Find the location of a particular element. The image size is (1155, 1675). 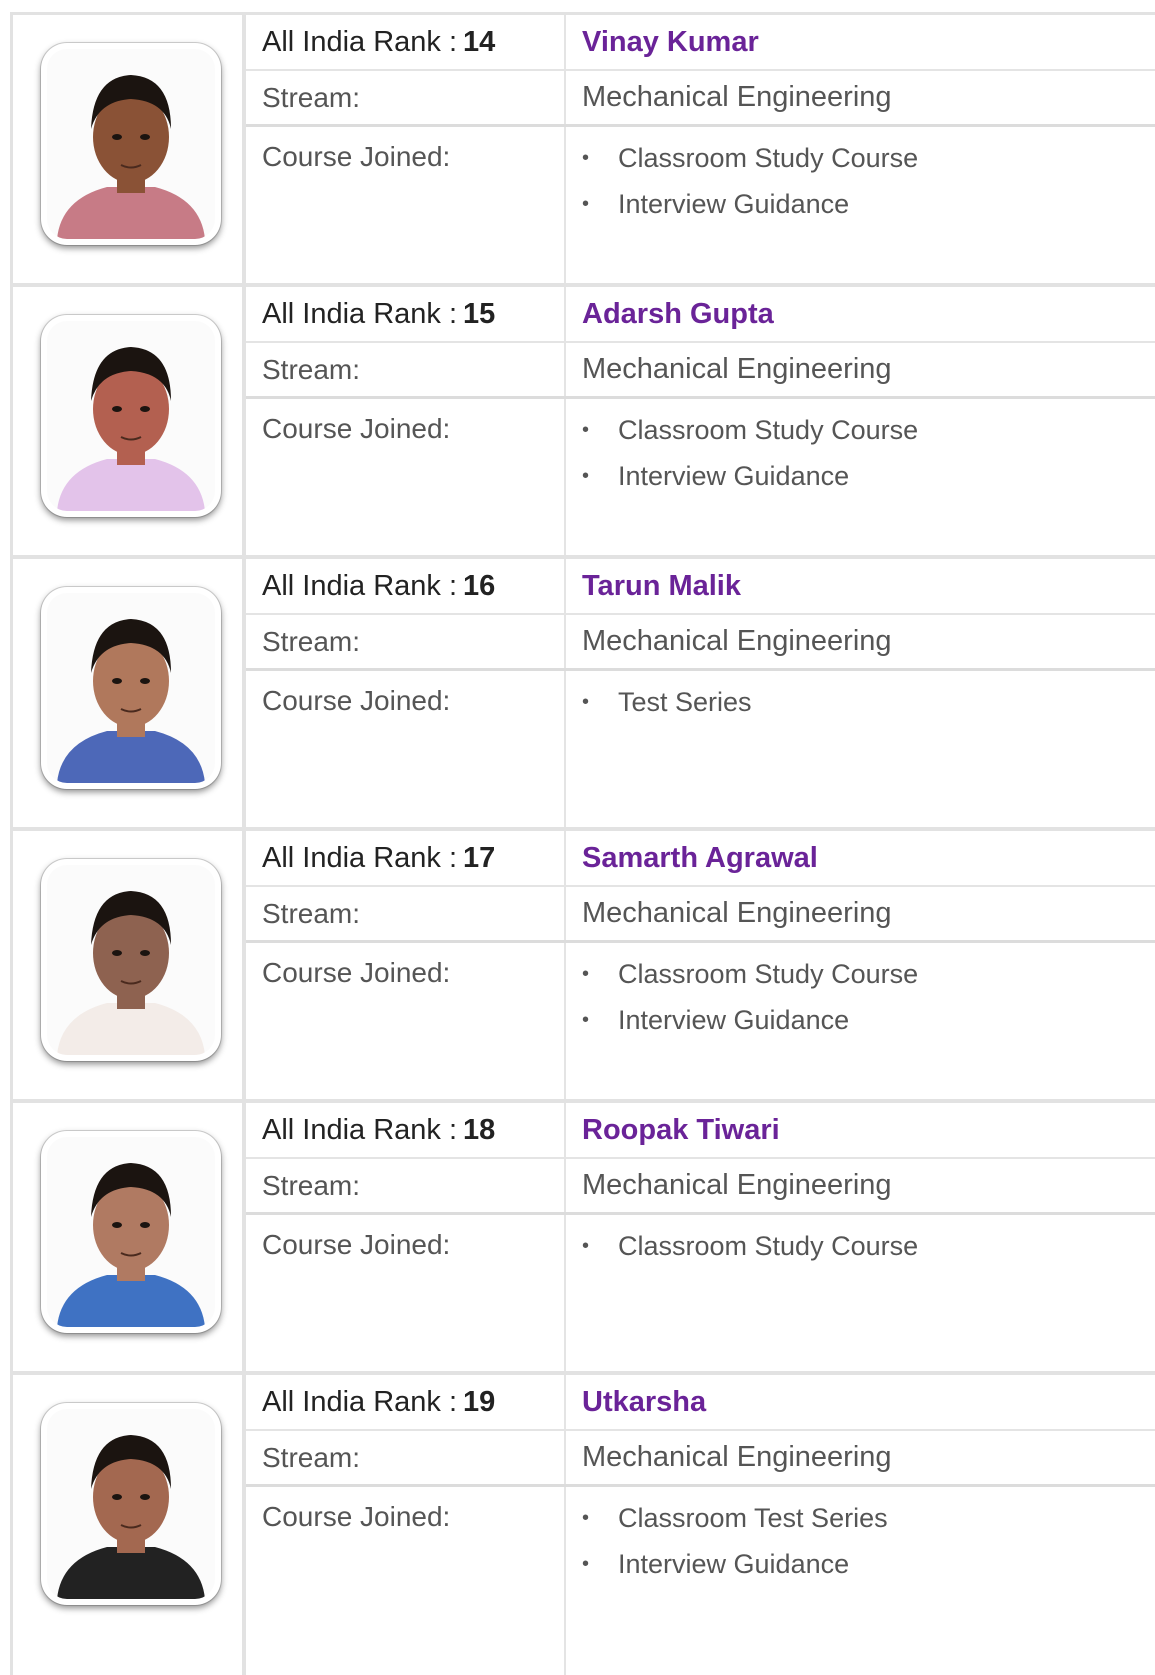

course-item: • Classroom Test Series is located at coordinates (735, 1518).